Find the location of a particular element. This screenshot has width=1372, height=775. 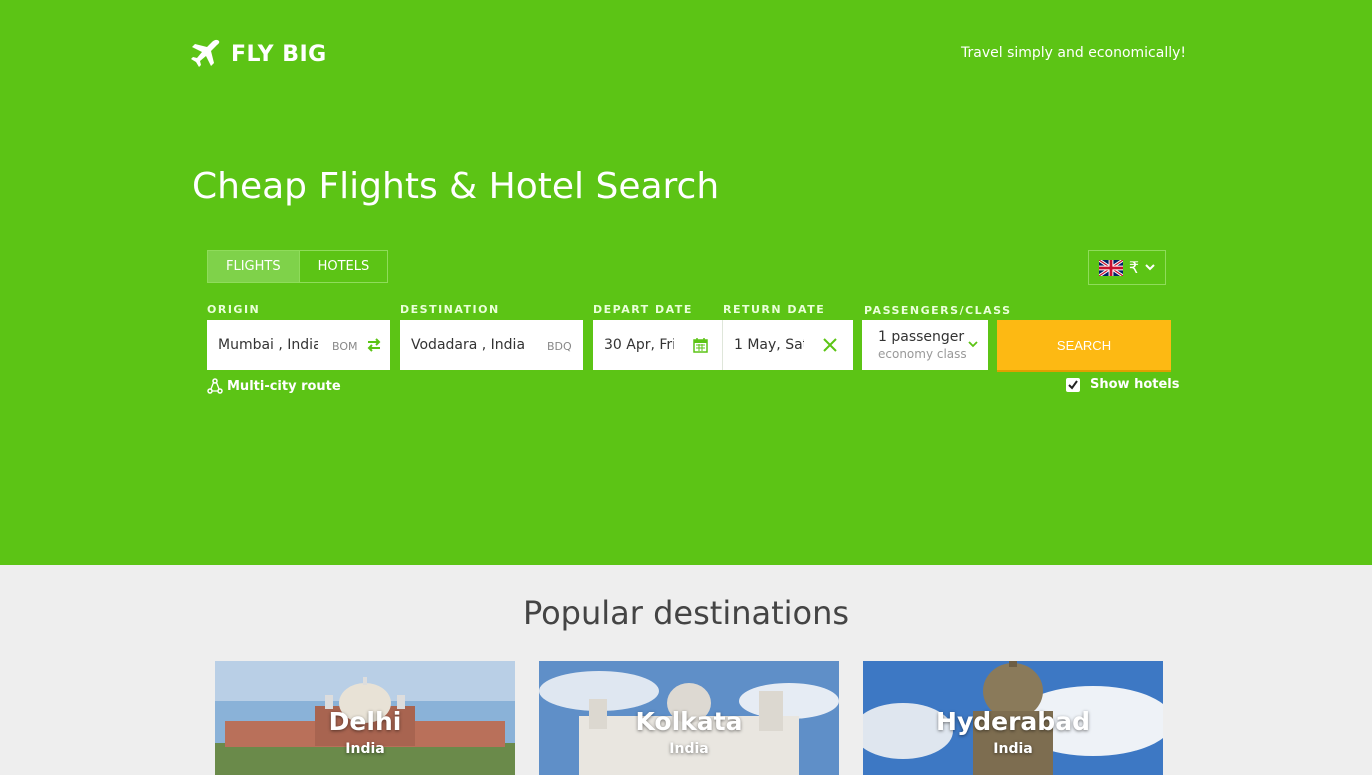

search-tabs: FLIGHTS HOTELS is located at coordinates (298, 266).